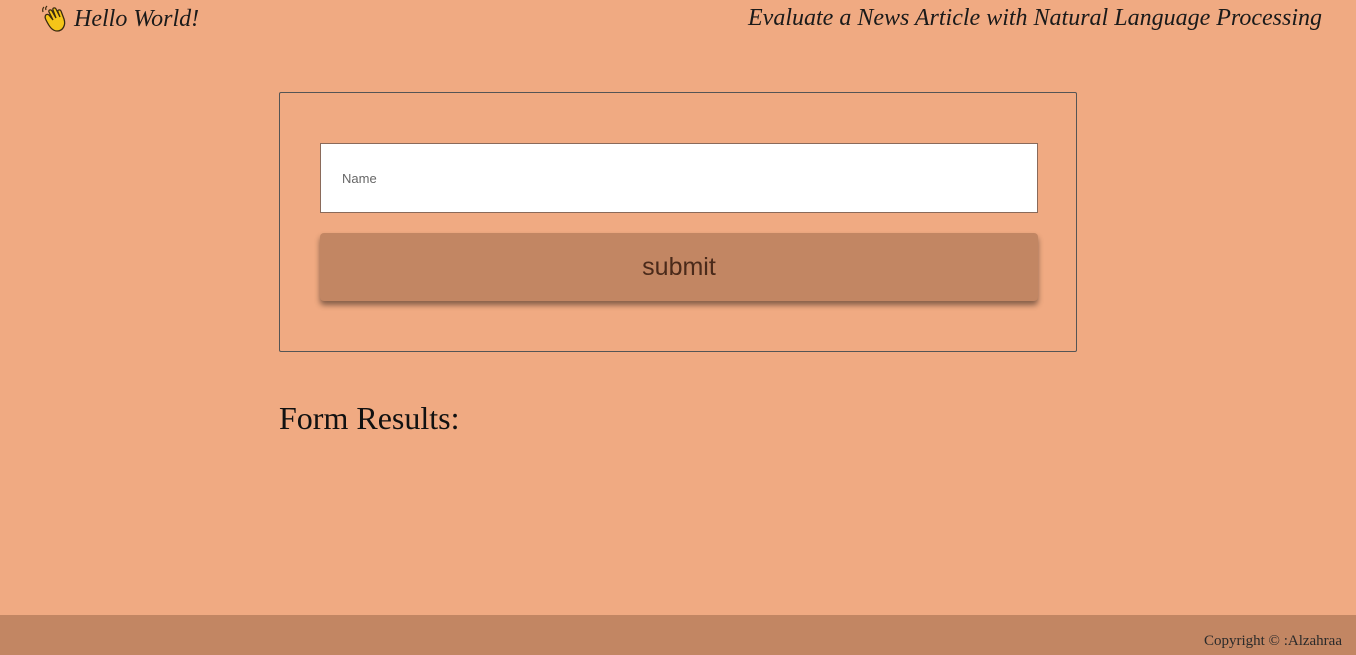 This screenshot has width=1356, height=655. I want to click on submit-button: submit, so click(679, 267).